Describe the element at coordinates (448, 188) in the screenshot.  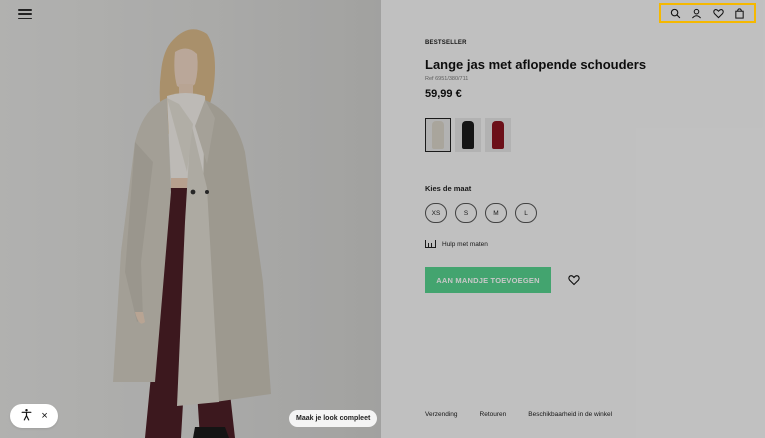
I see `size-label: Kies de maat` at that location.